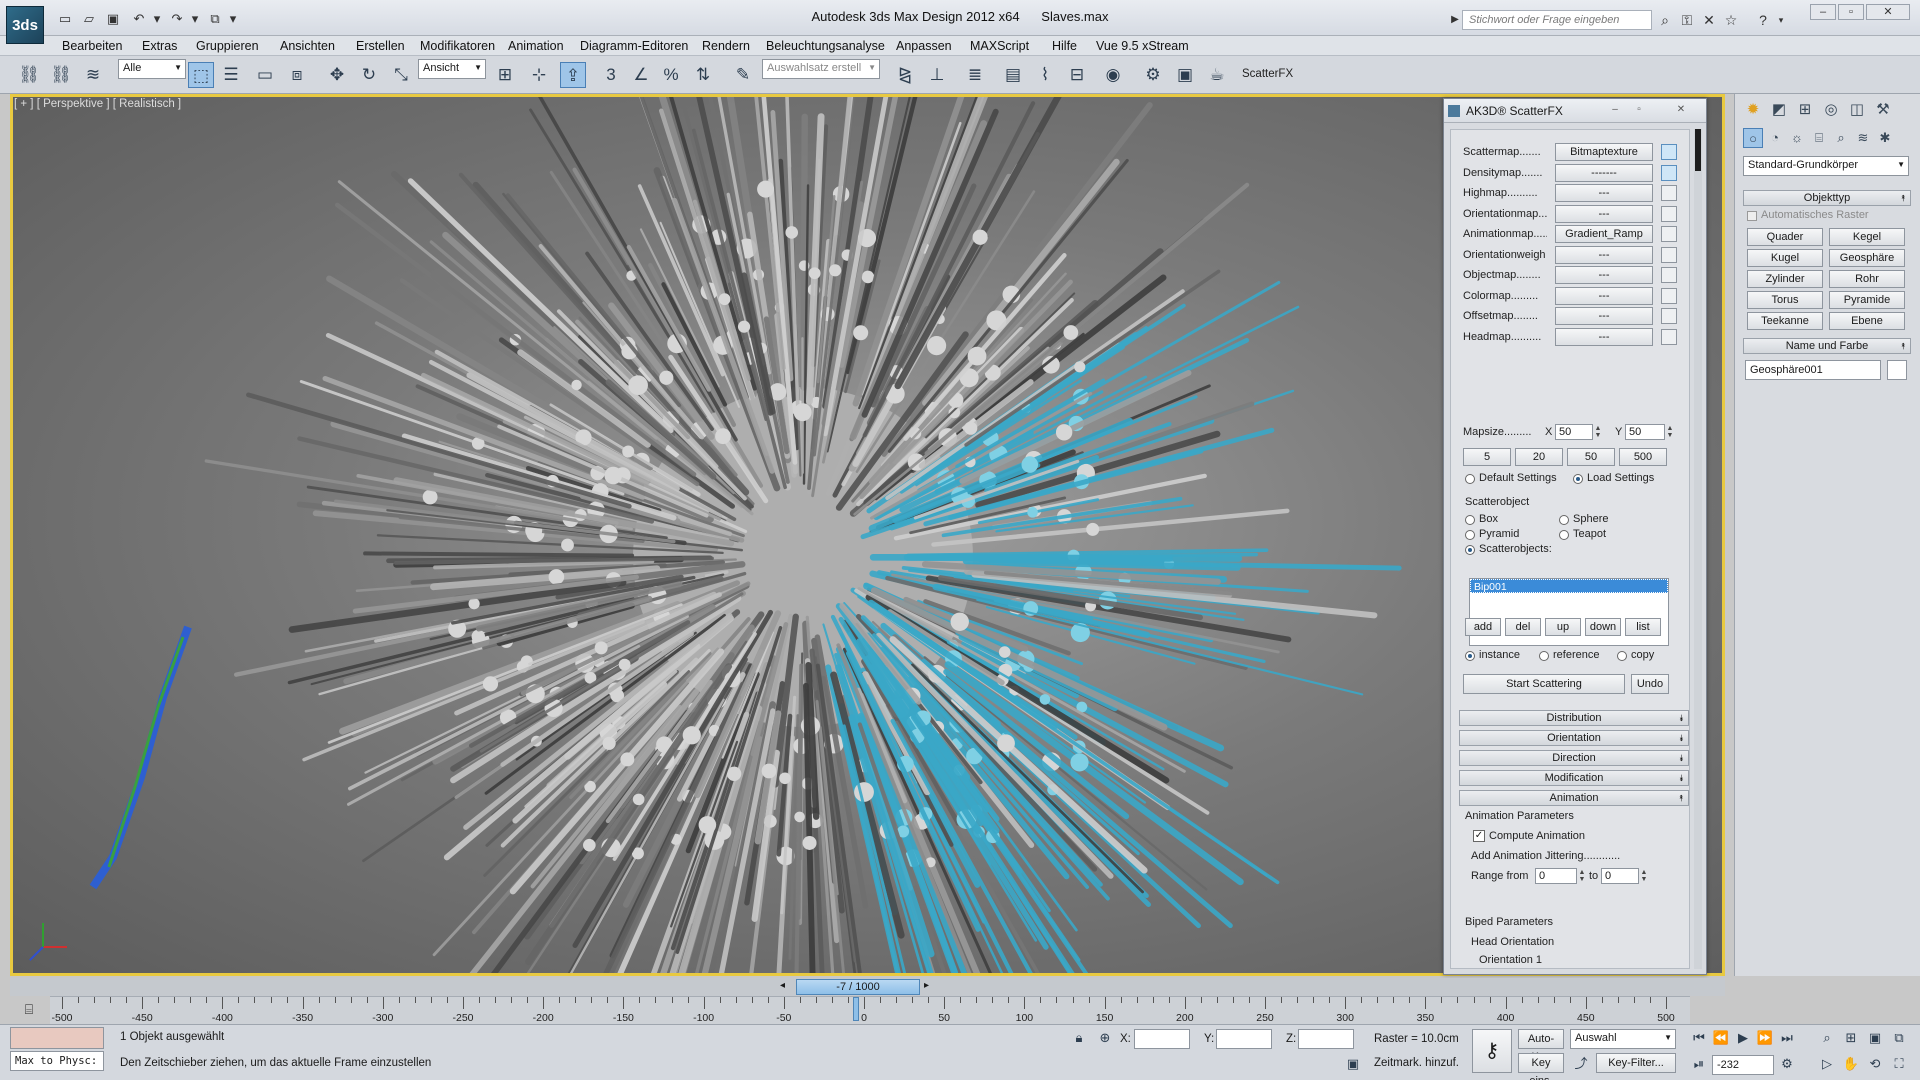  I want to click on zoom-extents-all-icon: ⧉, so click(1899, 1038).